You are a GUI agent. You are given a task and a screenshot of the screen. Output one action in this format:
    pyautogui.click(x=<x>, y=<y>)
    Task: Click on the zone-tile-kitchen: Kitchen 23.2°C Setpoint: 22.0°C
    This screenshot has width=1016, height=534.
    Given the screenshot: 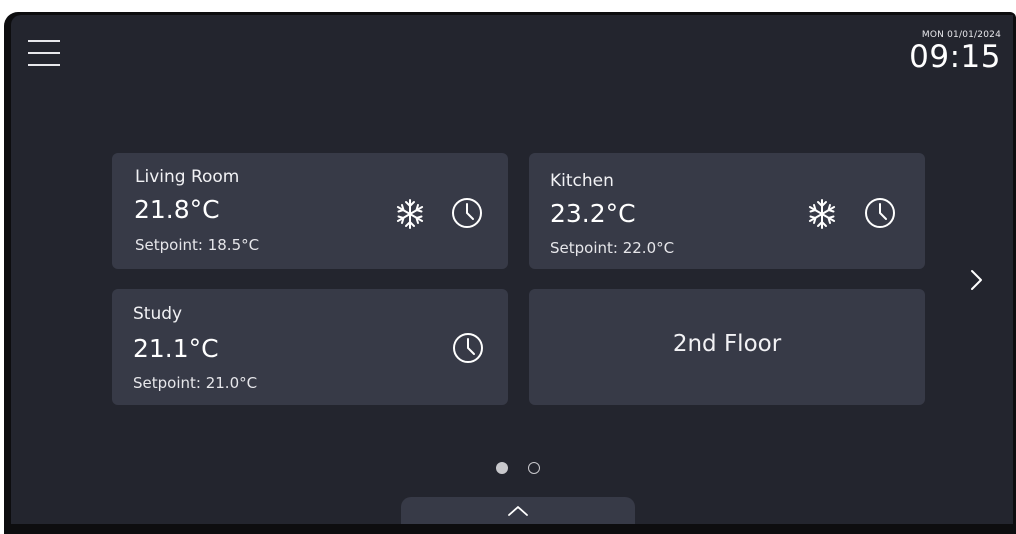 What is the action you would take?
    pyautogui.click(x=727, y=211)
    